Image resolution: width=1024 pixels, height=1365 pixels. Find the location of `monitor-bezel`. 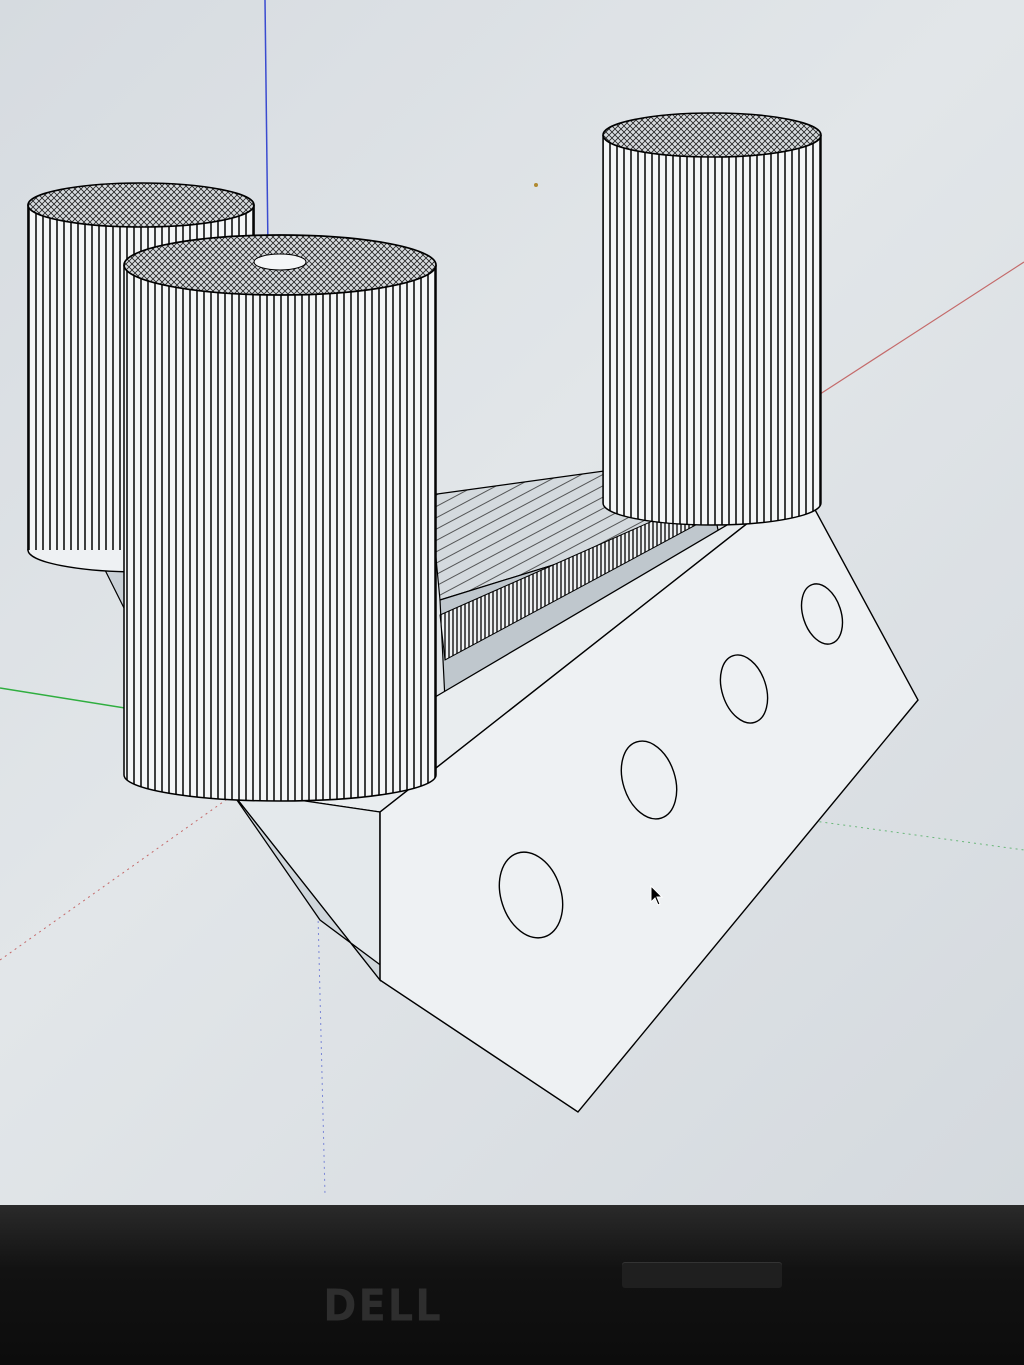

monitor-bezel is located at coordinates (512, 1285).